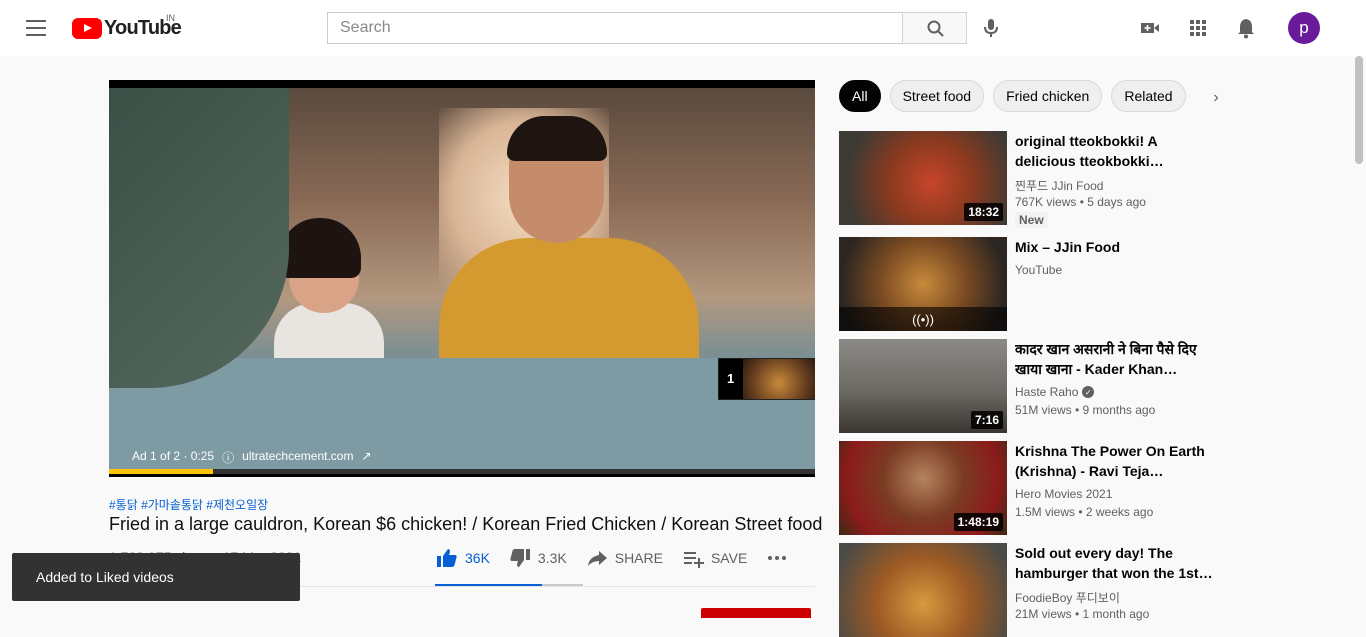 This screenshot has height=637, width=1366. What do you see at coordinates (923, 284) in the screenshot?
I see `recommendation-thumbnail: ((•))` at bounding box center [923, 284].